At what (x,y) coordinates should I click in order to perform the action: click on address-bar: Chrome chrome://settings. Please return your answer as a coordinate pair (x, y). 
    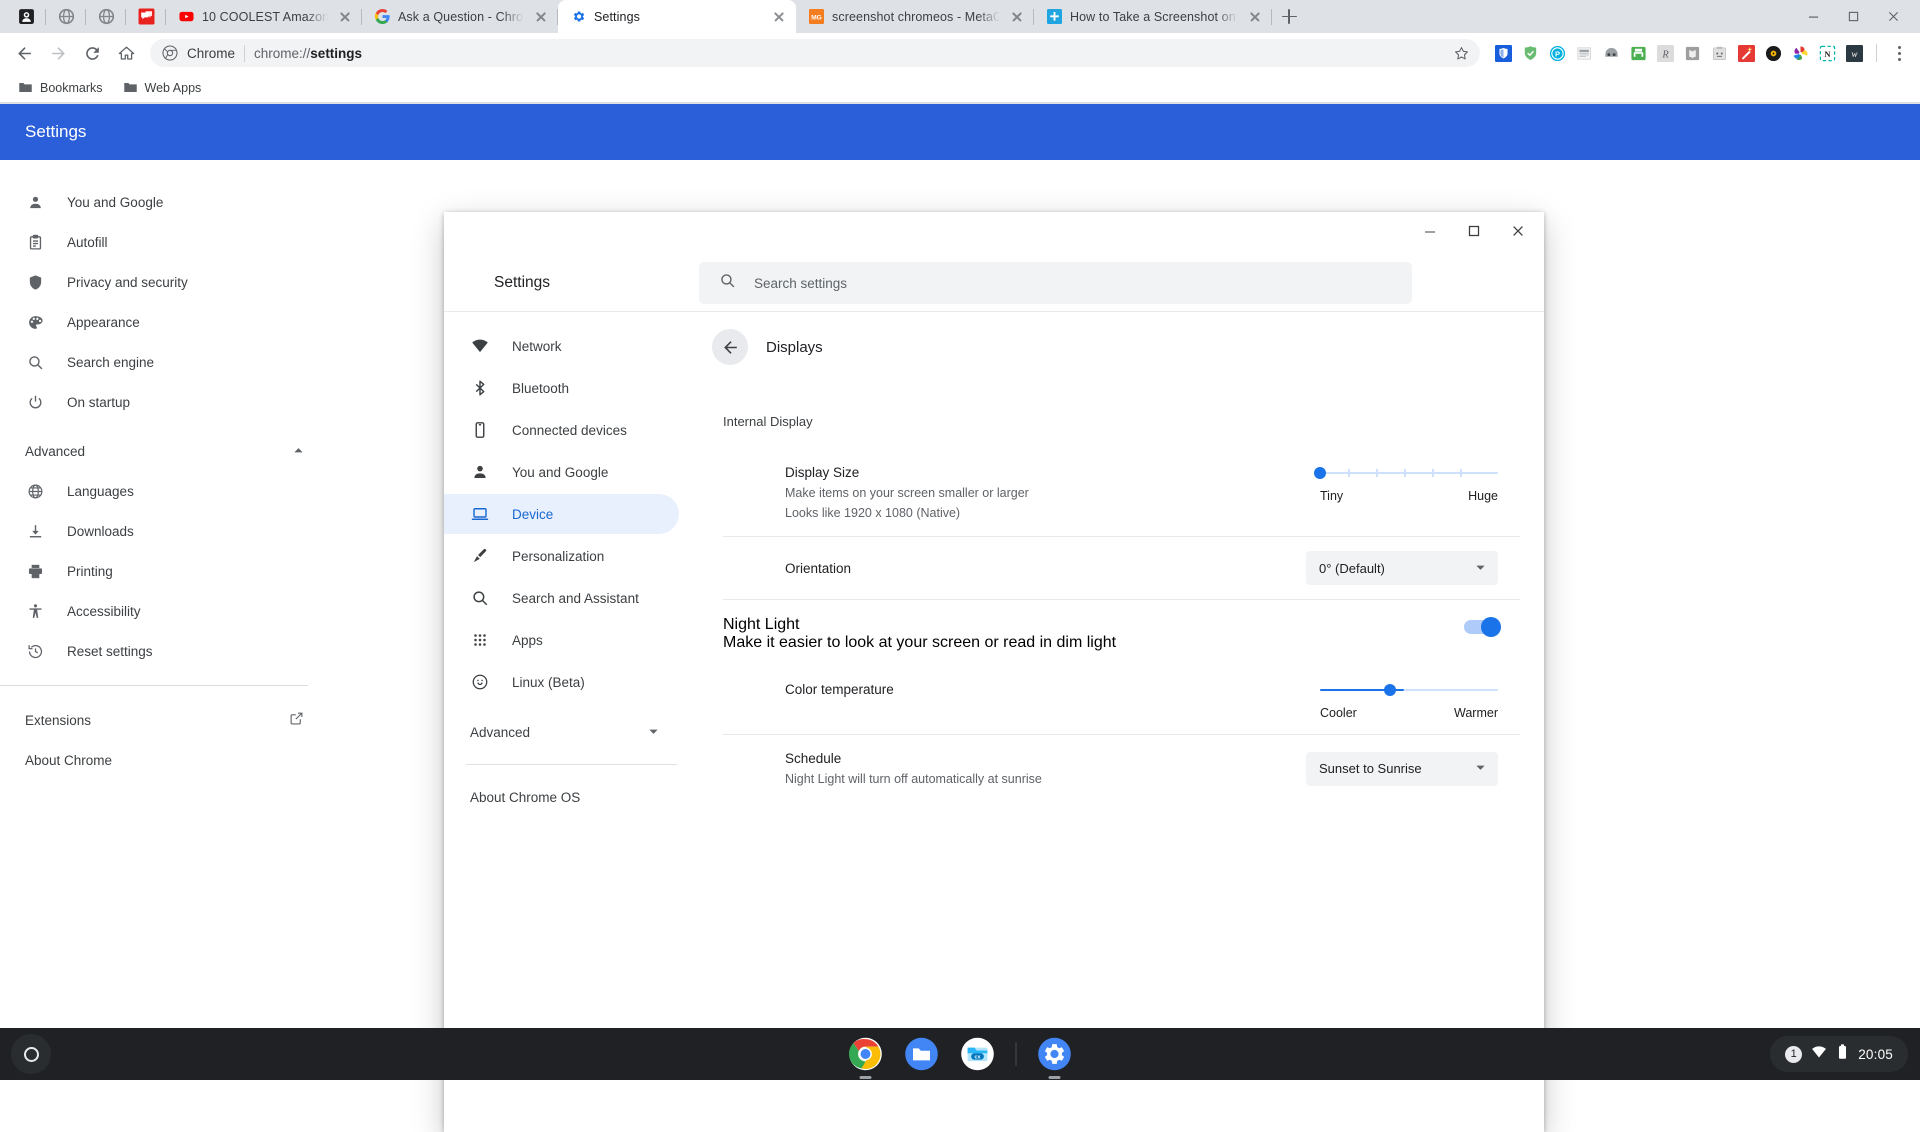
    Looking at the image, I should click on (815, 53).